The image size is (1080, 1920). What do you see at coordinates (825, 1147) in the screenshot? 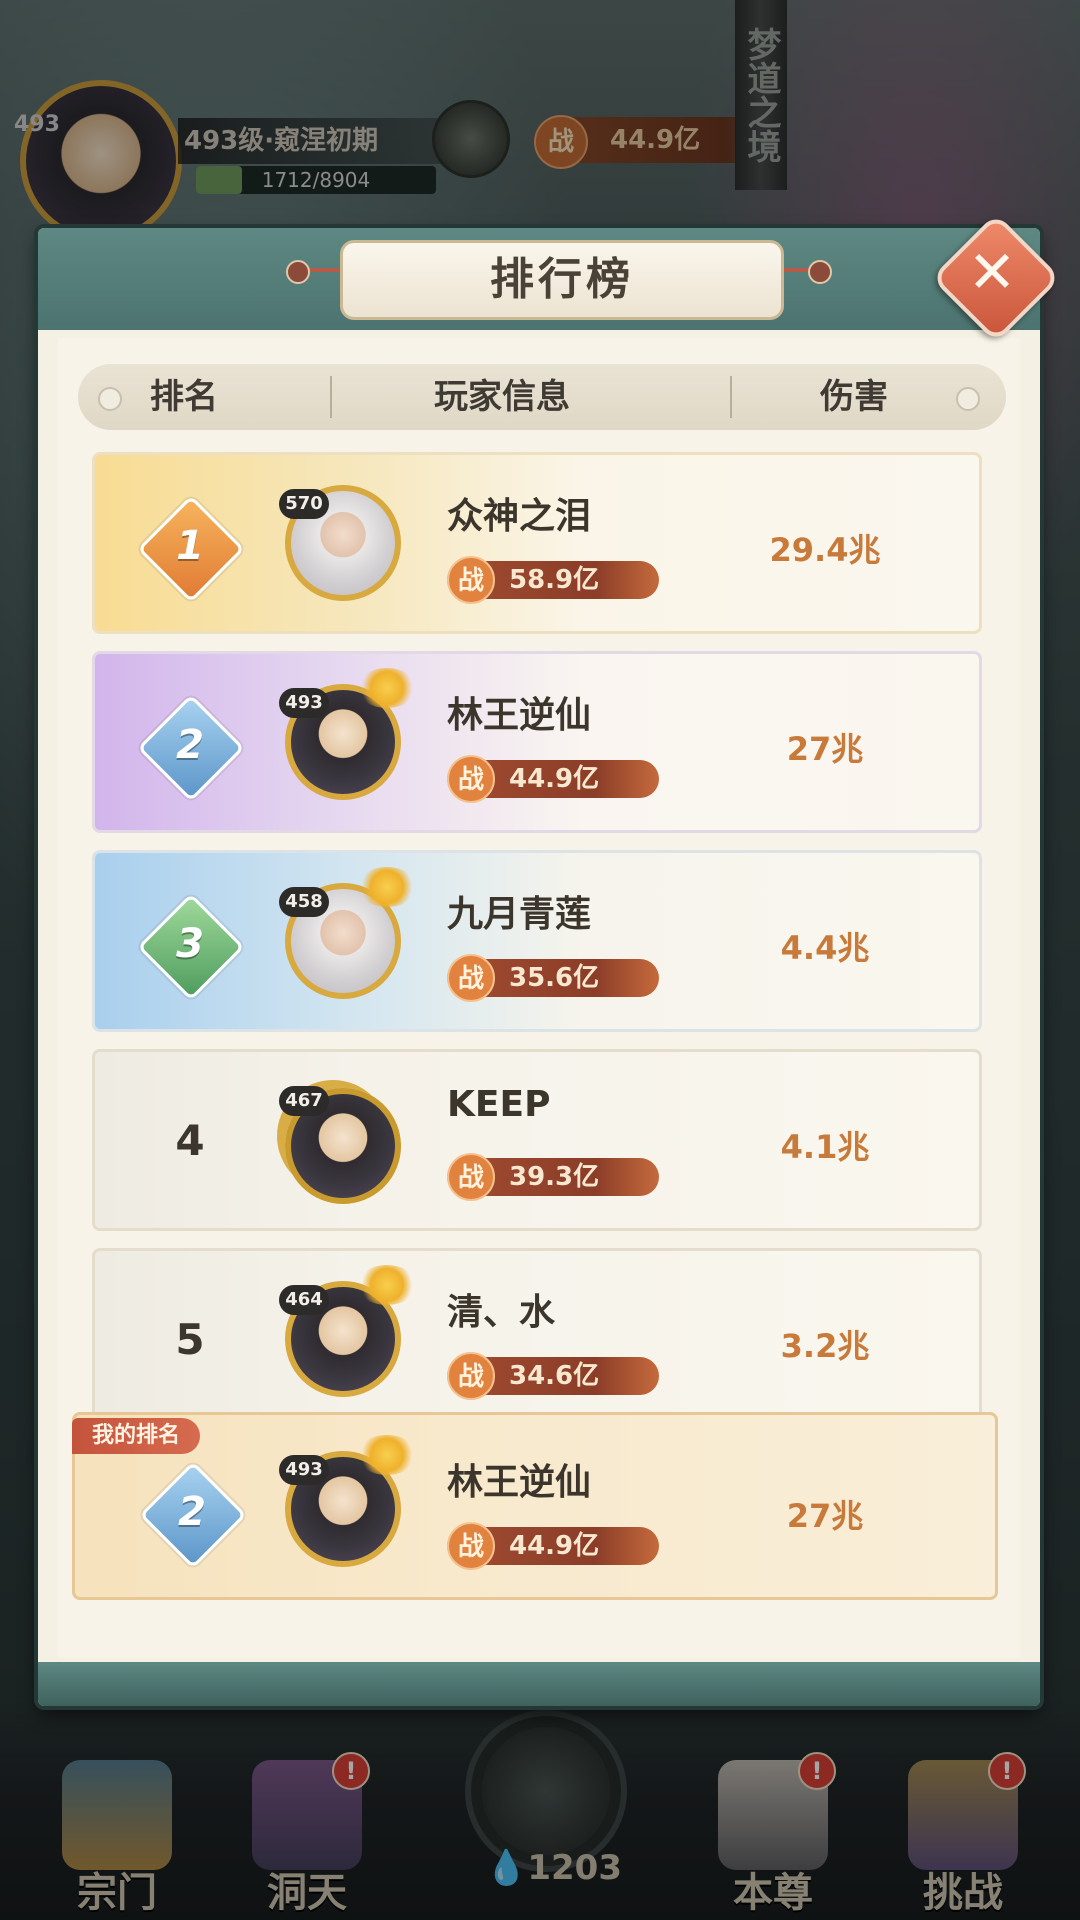
I see `damage-value: 4.1兆` at bounding box center [825, 1147].